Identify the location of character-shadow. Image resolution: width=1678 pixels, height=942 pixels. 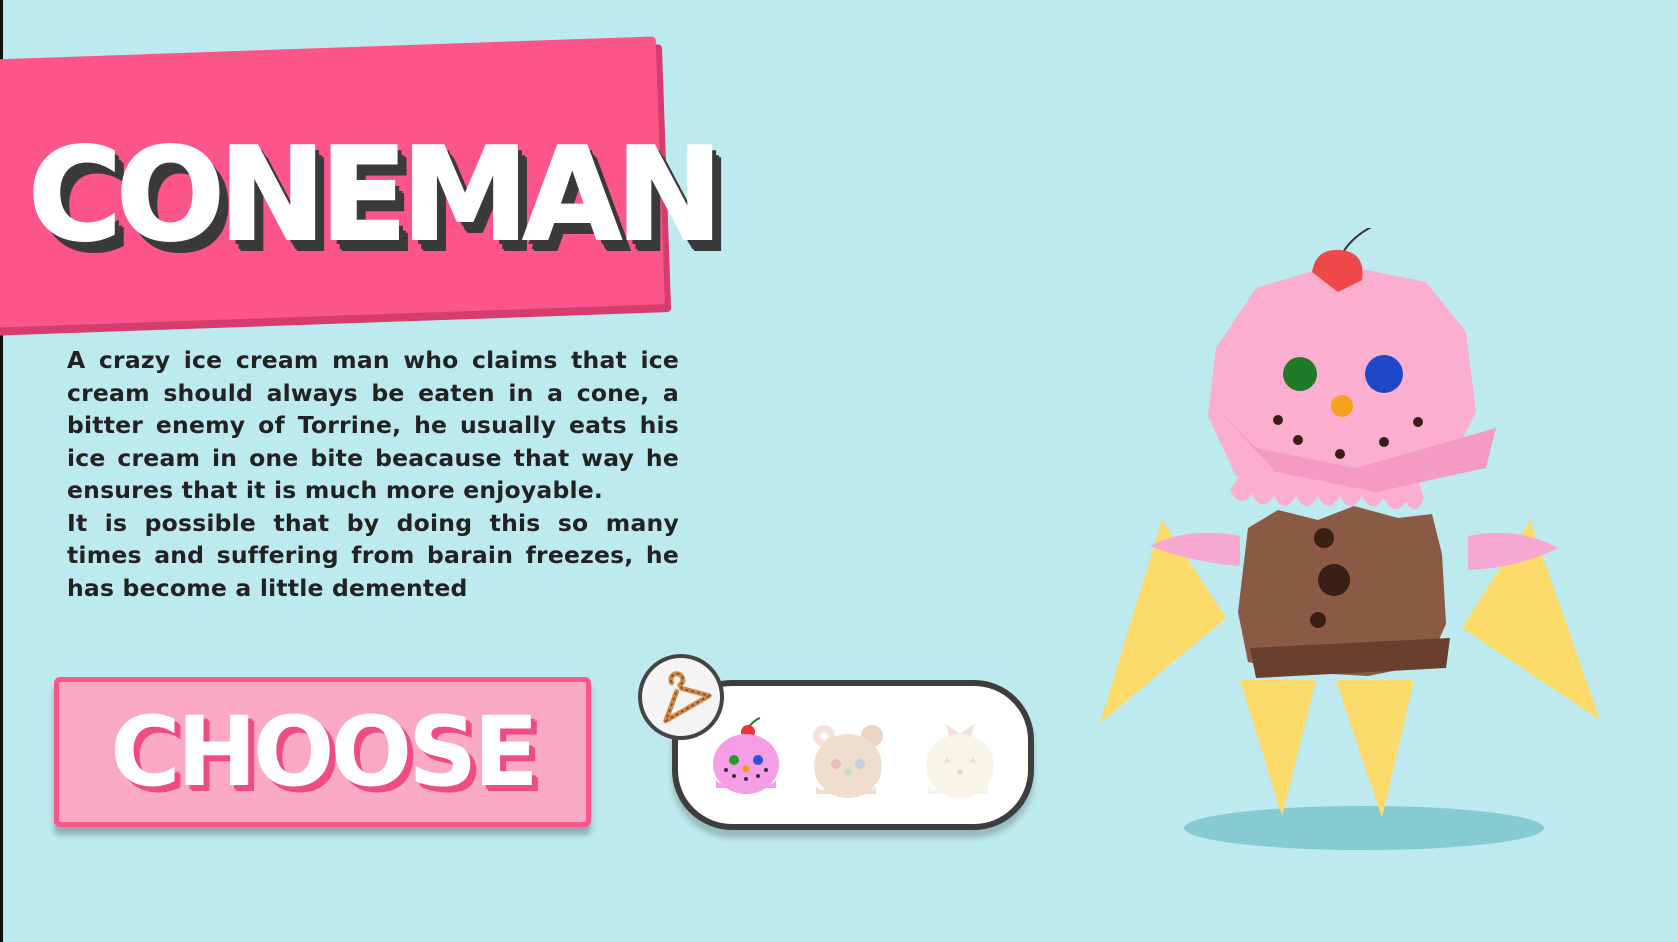
(1364, 828).